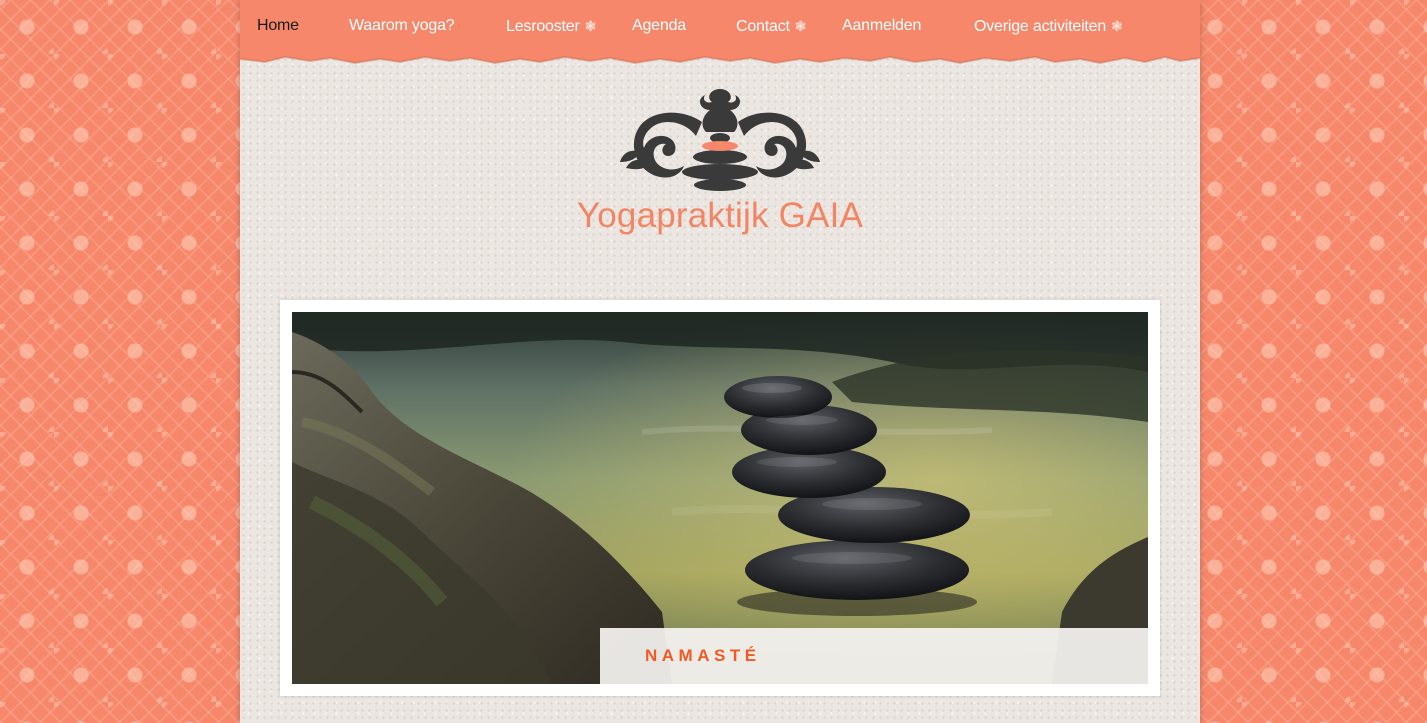  I want to click on nav-item-home: Home, so click(278, 26).